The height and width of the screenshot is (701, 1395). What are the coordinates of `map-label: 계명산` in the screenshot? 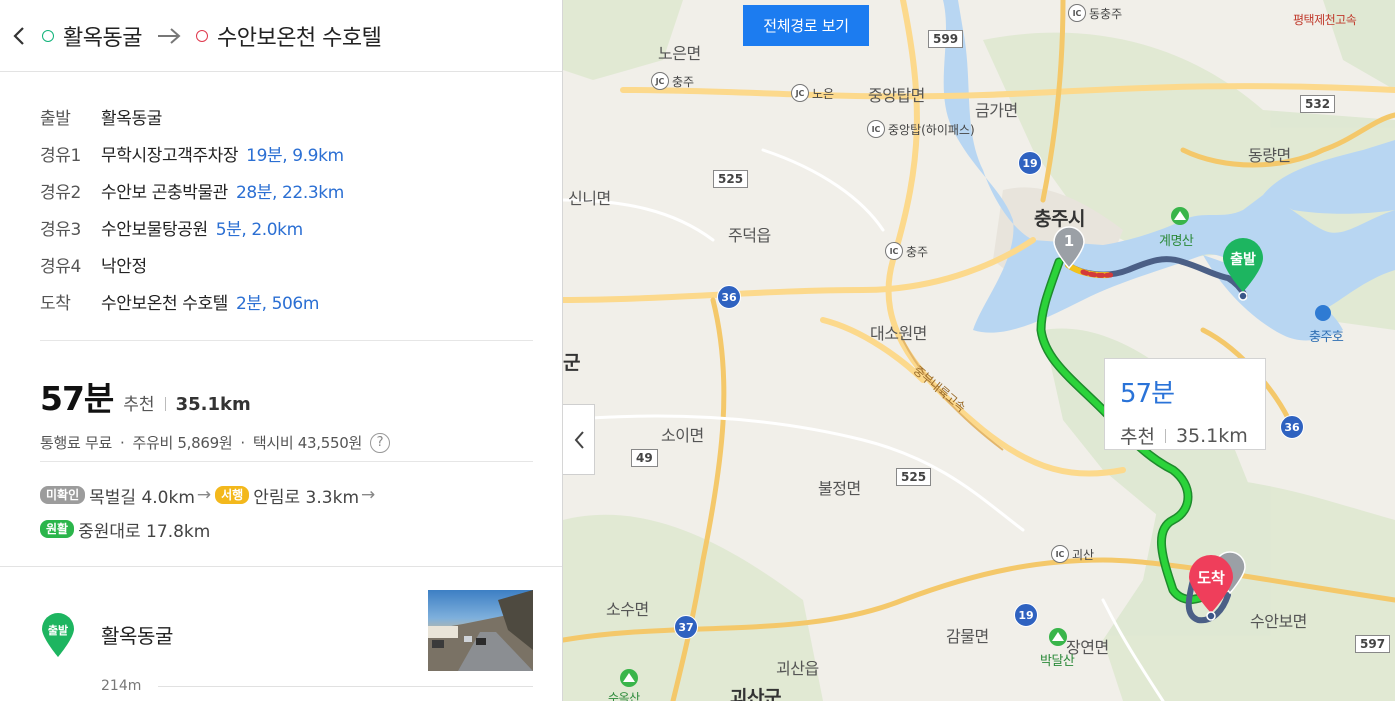 It's located at (1176, 241).